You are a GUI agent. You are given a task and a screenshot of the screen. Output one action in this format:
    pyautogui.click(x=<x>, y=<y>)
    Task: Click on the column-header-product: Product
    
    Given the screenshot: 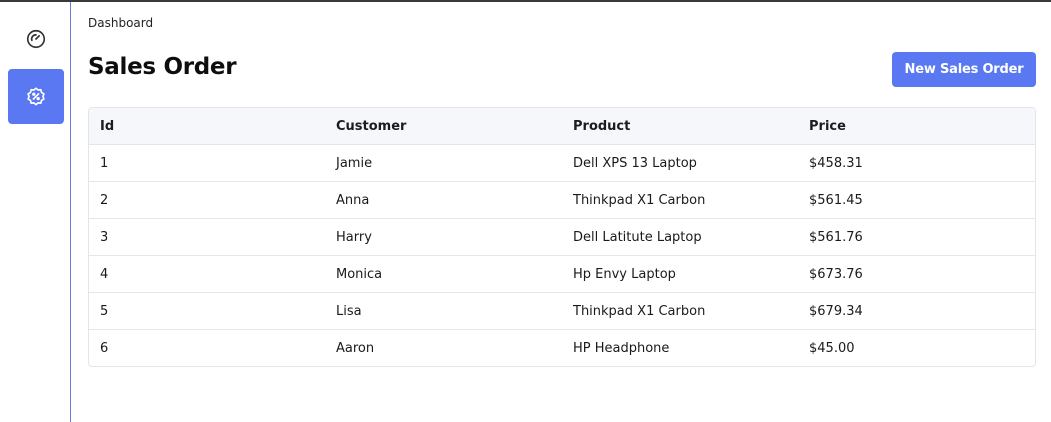 What is the action you would take?
    pyautogui.click(x=680, y=126)
    